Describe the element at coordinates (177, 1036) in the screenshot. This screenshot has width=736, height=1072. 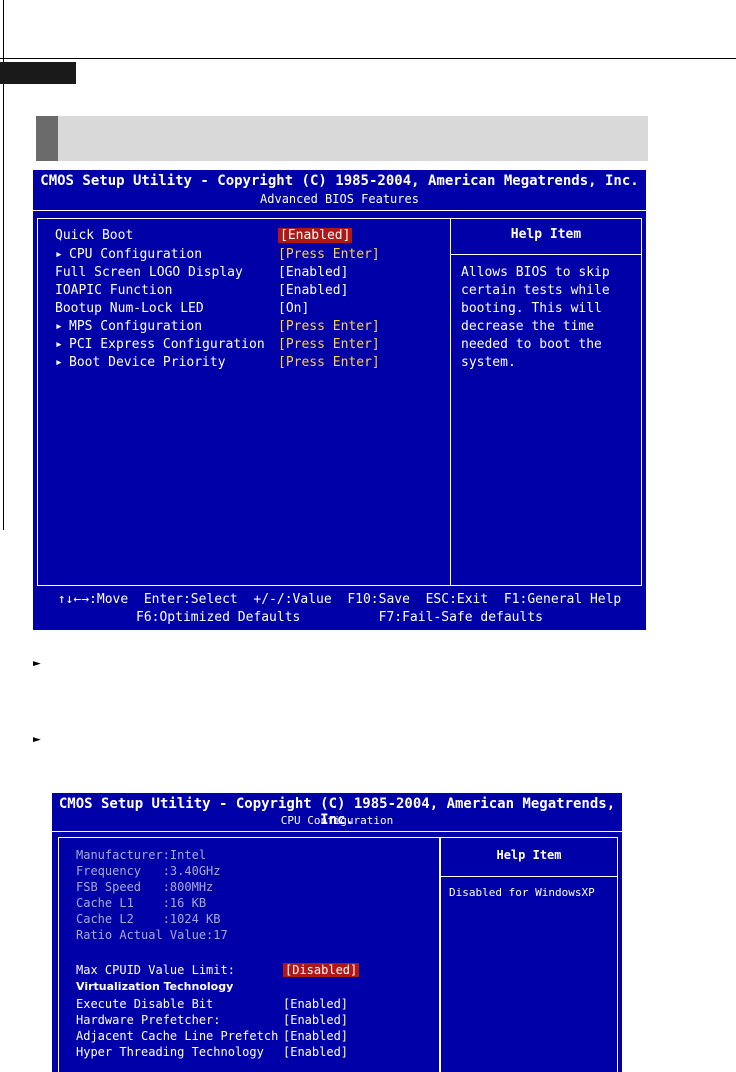
I see `menu-item-adjacent-cache: Adjacent Cache Line Prefetch` at that location.